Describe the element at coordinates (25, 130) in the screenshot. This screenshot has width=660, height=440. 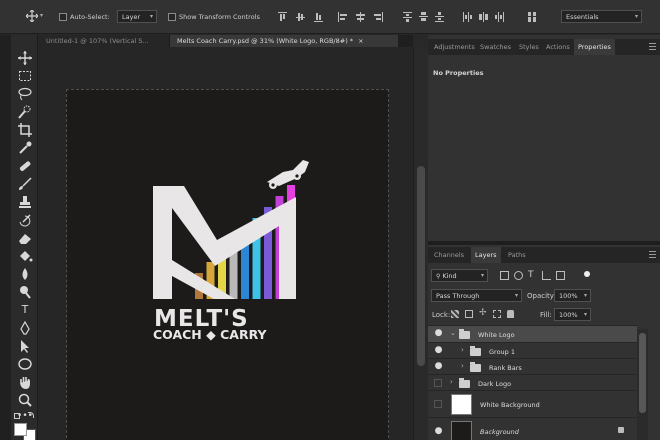
I see `crop-icon` at that location.